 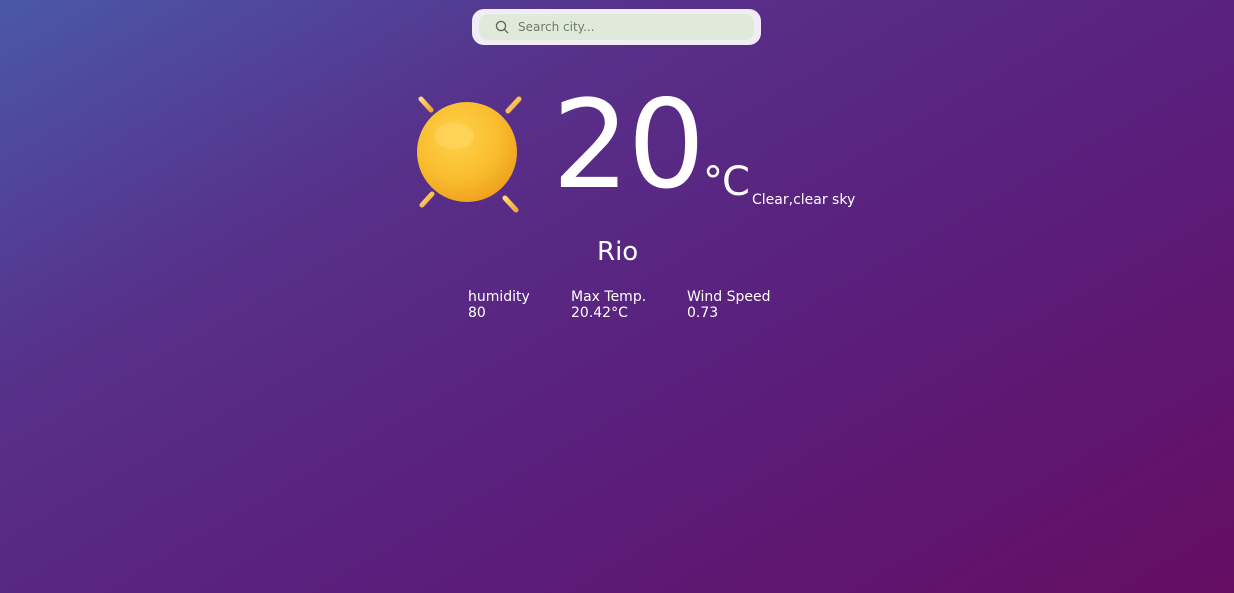 I want to click on stat-label: Wind Speed, so click(x=729, y=297).